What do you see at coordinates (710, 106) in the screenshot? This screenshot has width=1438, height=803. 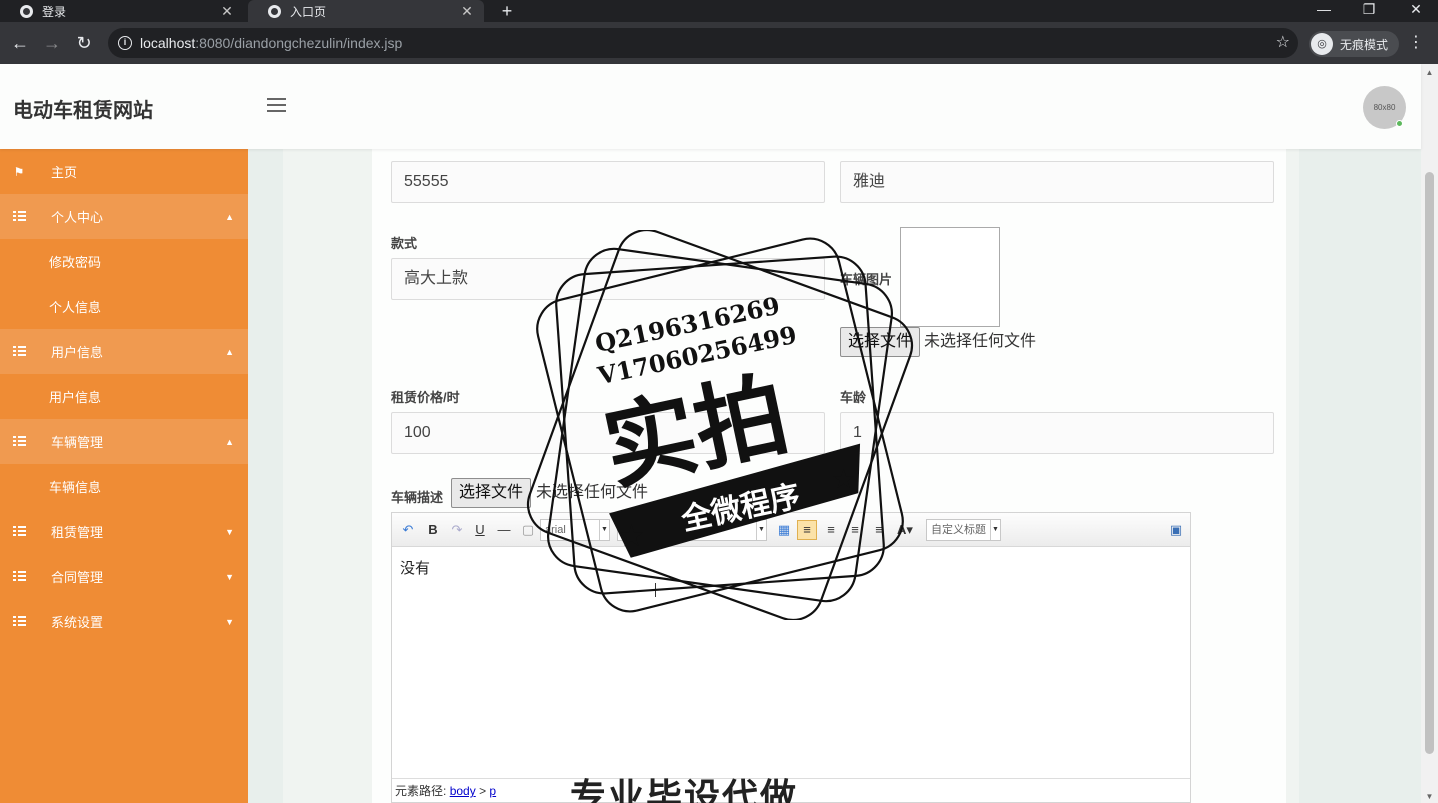 I see `app-header: 电动车租赁网站 80x80` at bounding box center [710, 106].